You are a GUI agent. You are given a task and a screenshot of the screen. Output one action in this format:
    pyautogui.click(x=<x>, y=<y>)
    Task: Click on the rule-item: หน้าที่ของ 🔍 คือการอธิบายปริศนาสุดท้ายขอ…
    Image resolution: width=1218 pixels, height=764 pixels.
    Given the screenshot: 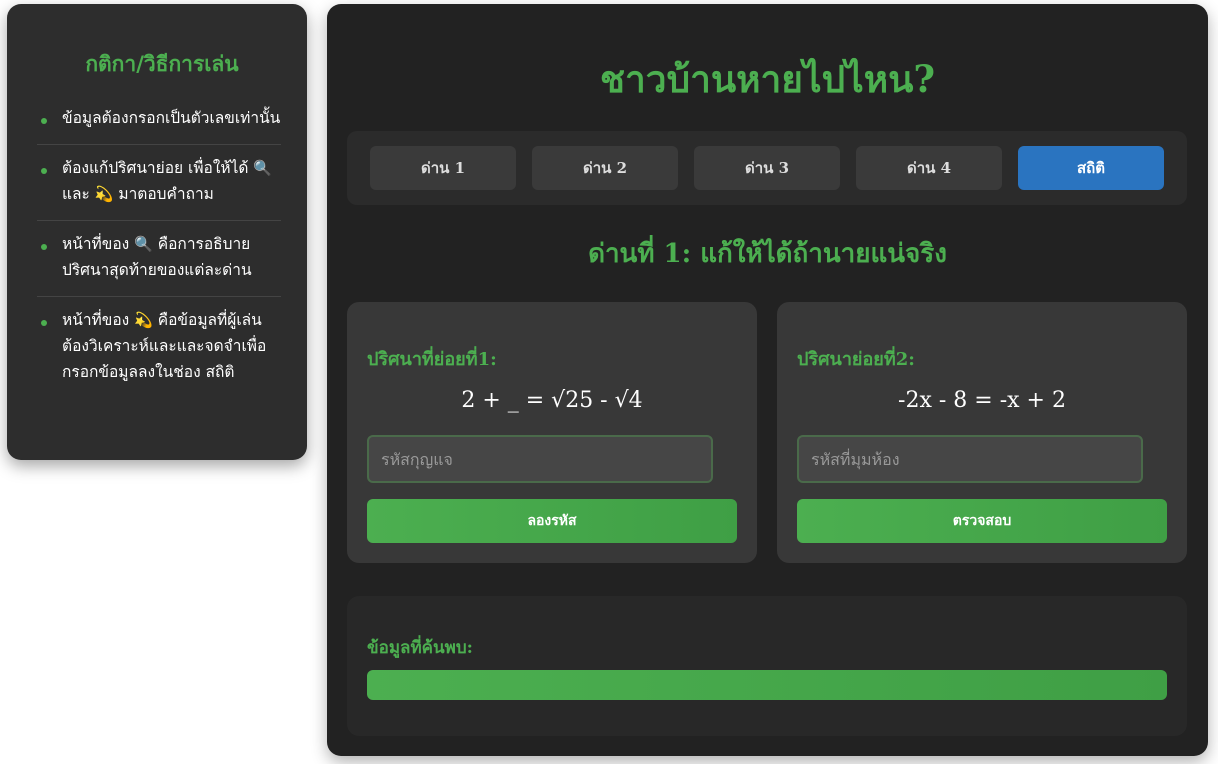 What is the action you would take?
    pyautogui.click(x=159, y=259)
    